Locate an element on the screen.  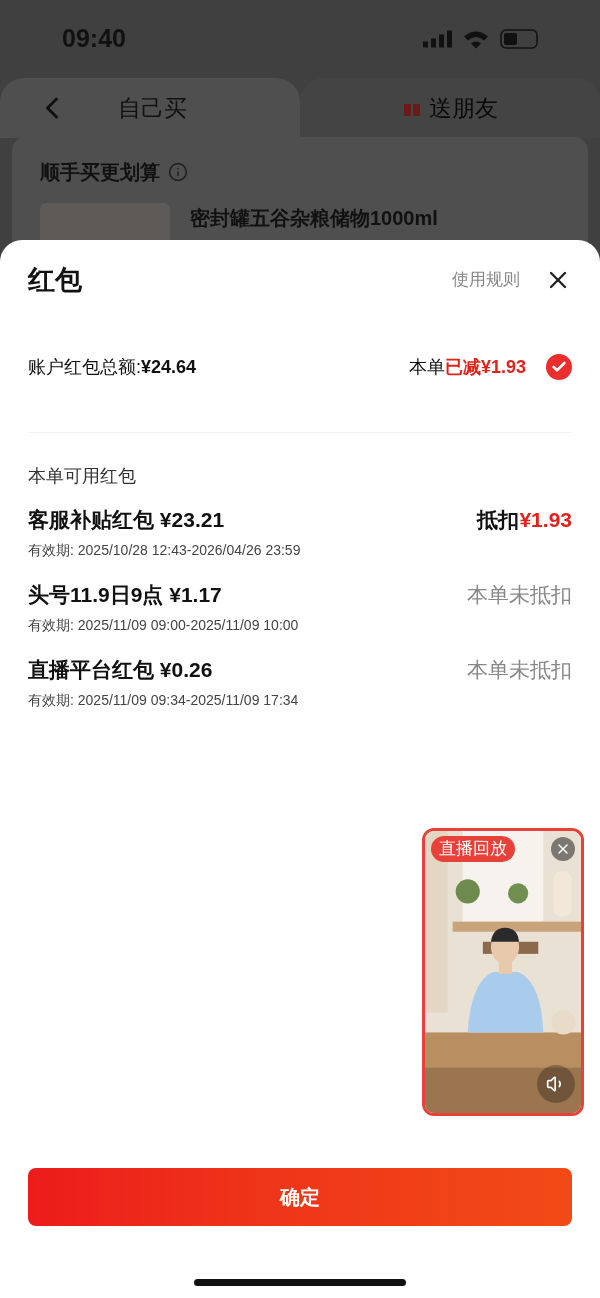
deduction-amount: 抵扣¥1.93 is located at coordinates (524, 520).